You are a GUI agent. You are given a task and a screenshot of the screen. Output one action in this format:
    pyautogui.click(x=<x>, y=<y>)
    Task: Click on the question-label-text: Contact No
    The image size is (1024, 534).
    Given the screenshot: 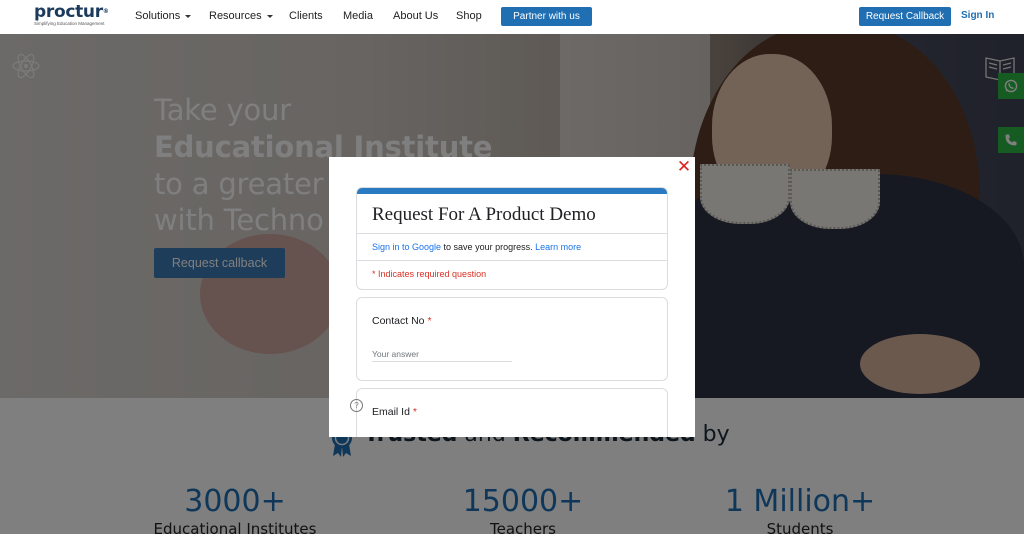 What is the action you would take?
    pyautogui.click(x=398, y=321)
    